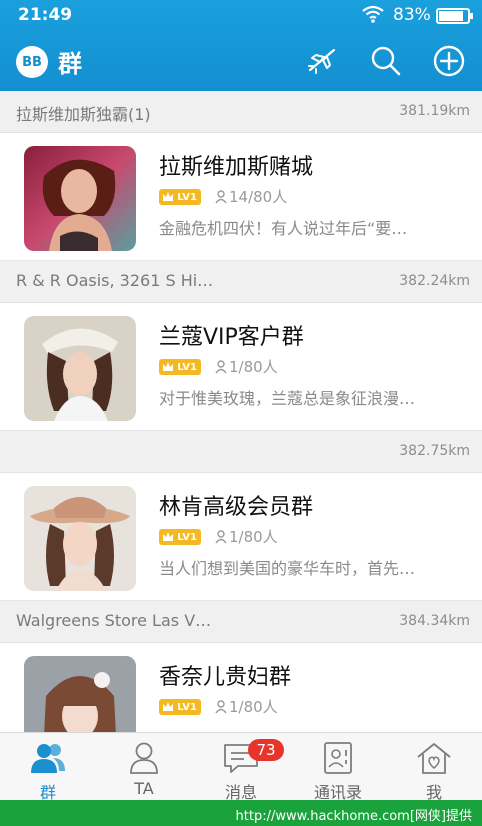 This screenshot has width=482, height=826. What do you see at coordinates (434, 111) in the screenshot?
I see `distance-label: 381.19km` at bounding box center [434, 111].